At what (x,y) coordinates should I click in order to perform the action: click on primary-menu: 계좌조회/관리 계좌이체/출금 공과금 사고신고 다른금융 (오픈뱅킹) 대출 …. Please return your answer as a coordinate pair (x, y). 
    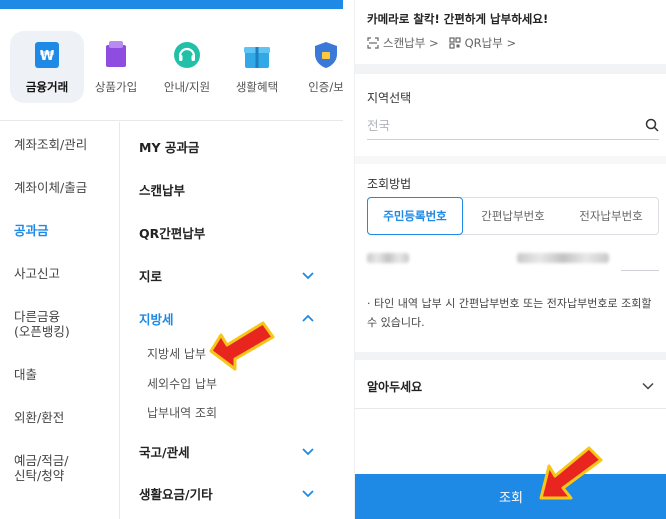
    Looking at the image, I should click on (60, 320).